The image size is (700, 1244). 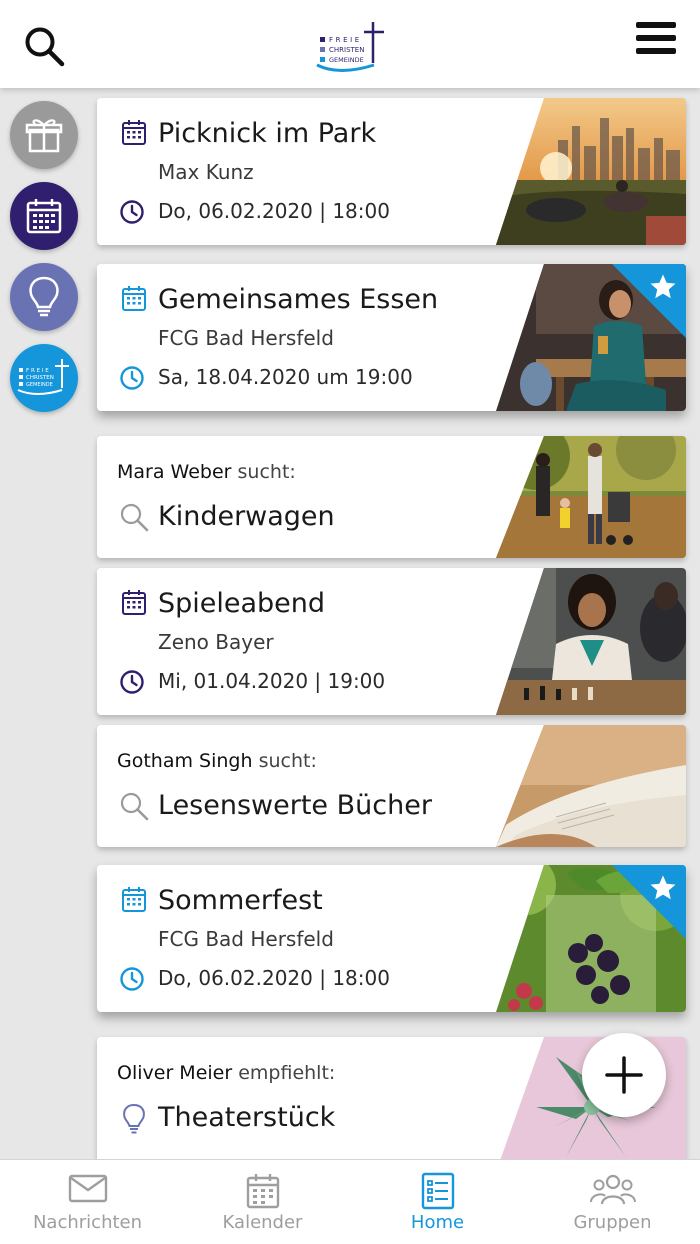 I want to click on hamburger-icon, so click(x=656, y=38).